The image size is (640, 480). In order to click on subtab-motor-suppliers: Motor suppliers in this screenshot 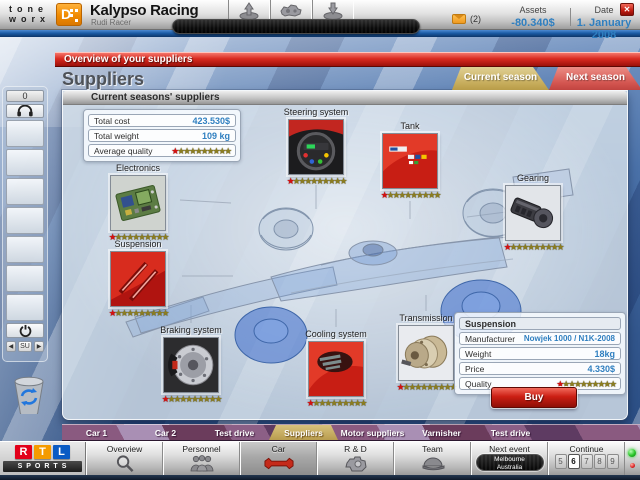, I will do `click(372, 432)`.